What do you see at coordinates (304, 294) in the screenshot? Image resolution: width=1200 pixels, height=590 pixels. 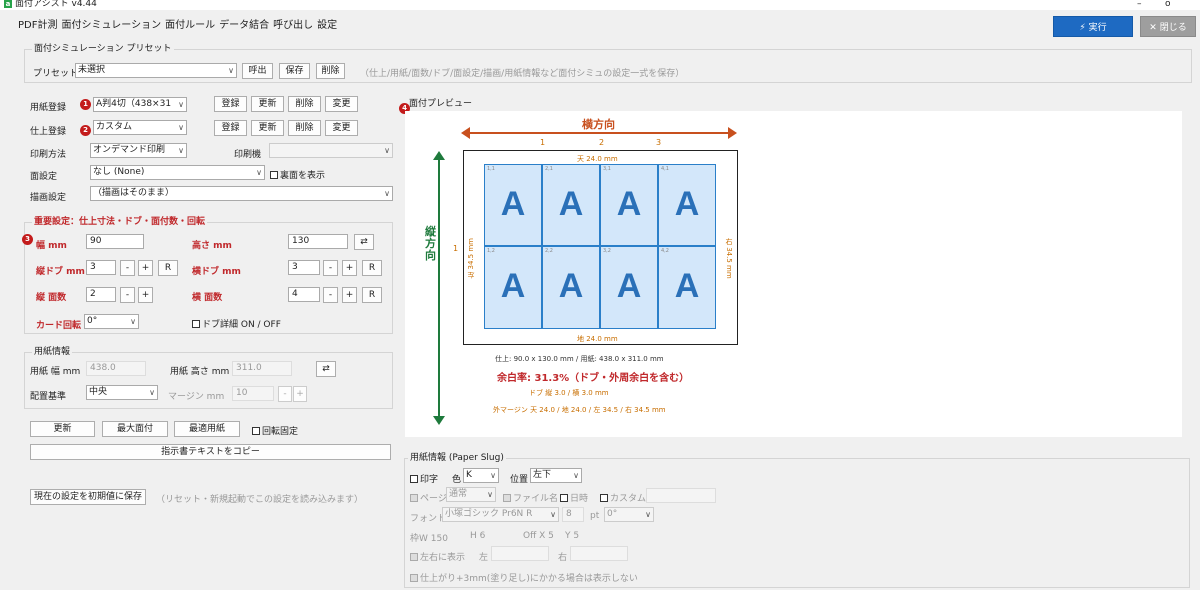 I see `hcount-input: 4` at bounding box center [304, 294].